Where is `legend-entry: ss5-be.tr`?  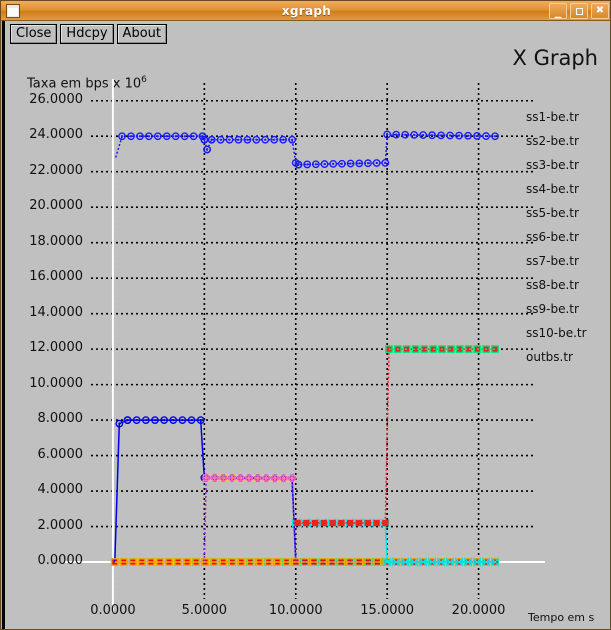
legend-entry: ss5-be.tr is located at coordinates (561, 211).